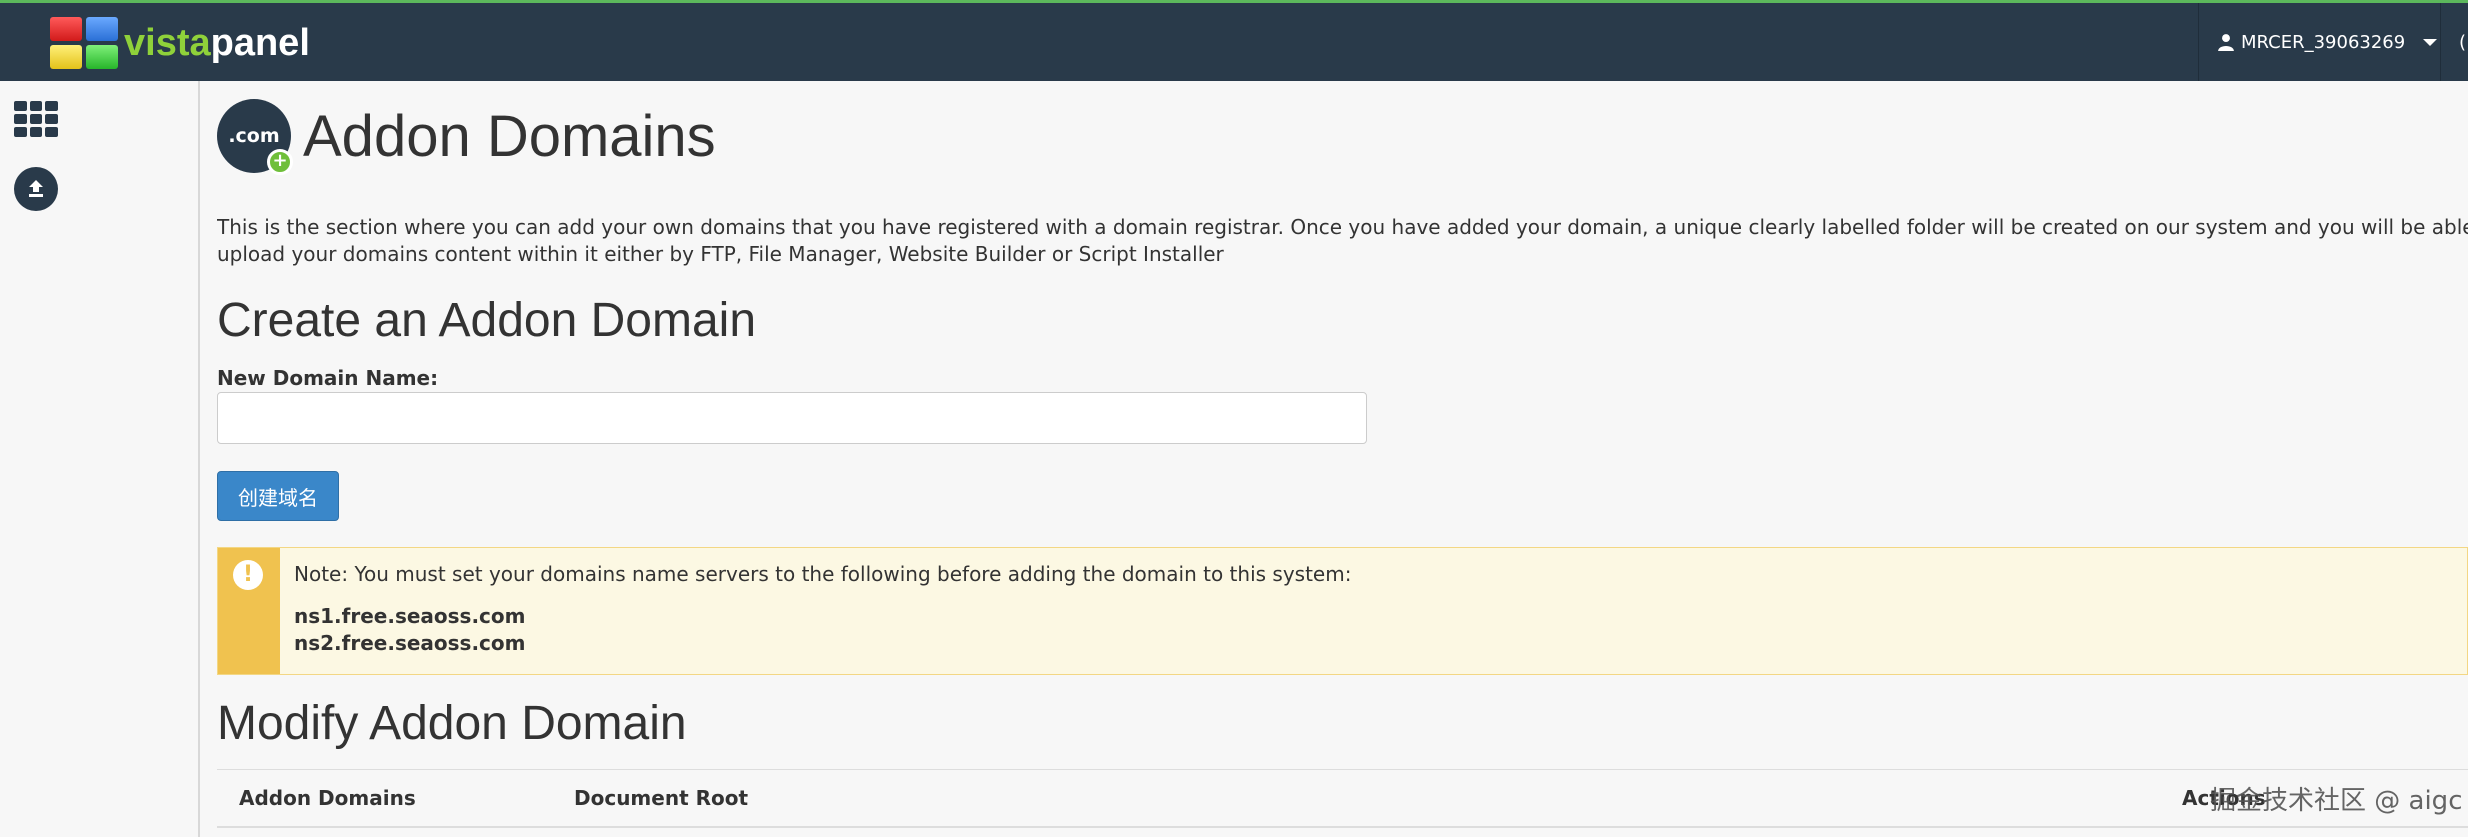 The height and width of the screenshot is (837, 2468). I want to click on apps-grid-icon, so click(36, 119).